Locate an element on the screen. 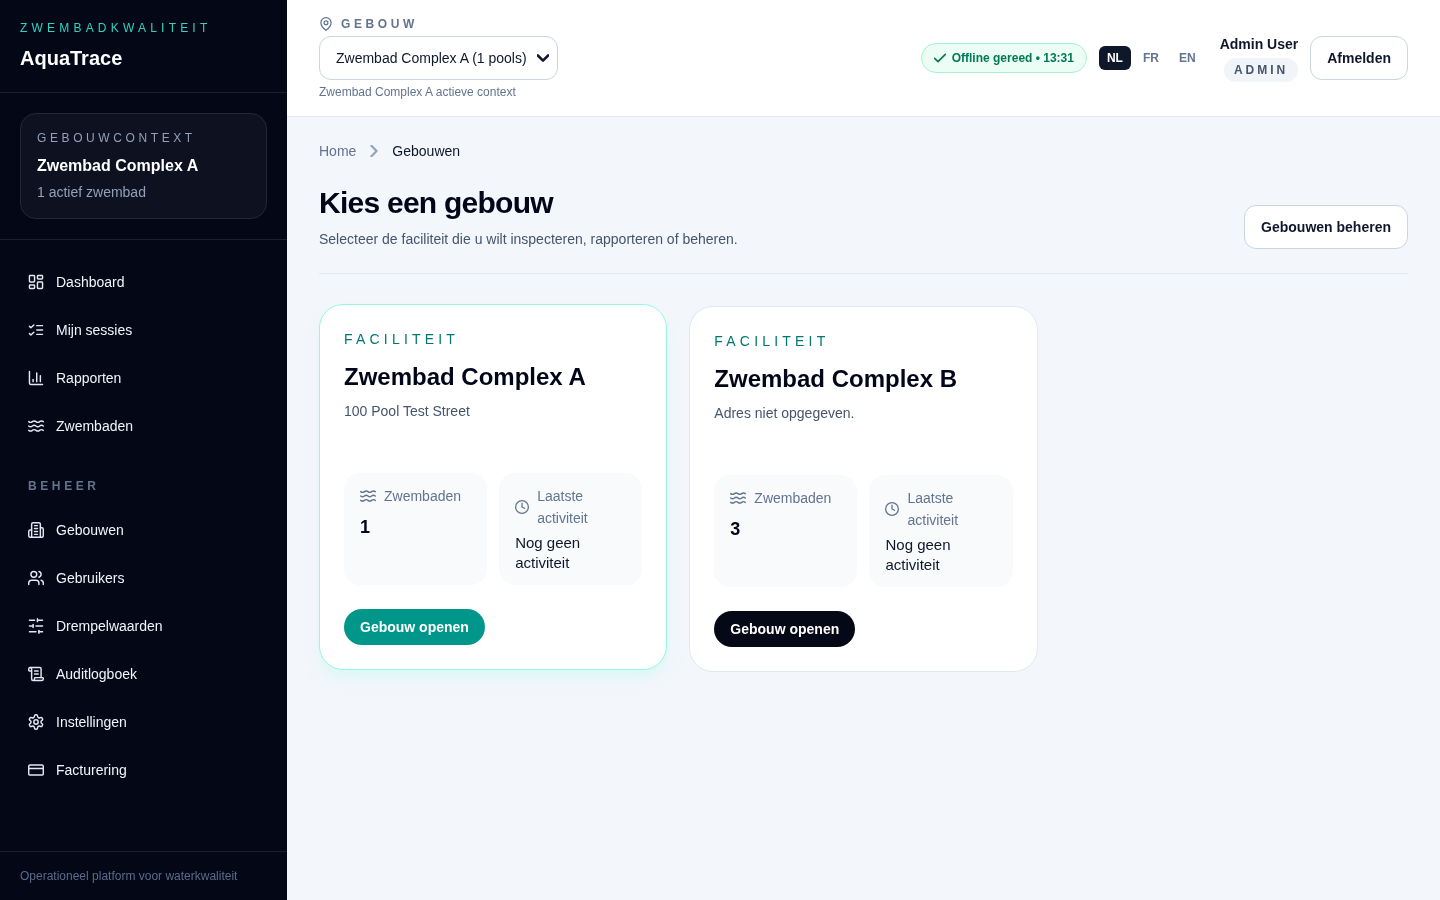  nav-link: Gebruikers is located at coordinates (143, 578).